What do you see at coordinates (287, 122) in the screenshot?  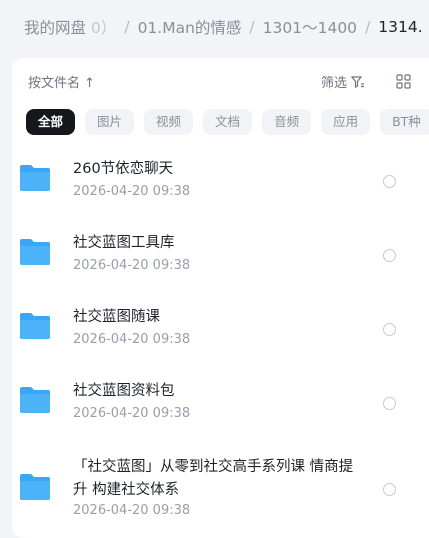 I see `tab-audio: 音频` at bounding box center [287, 122].